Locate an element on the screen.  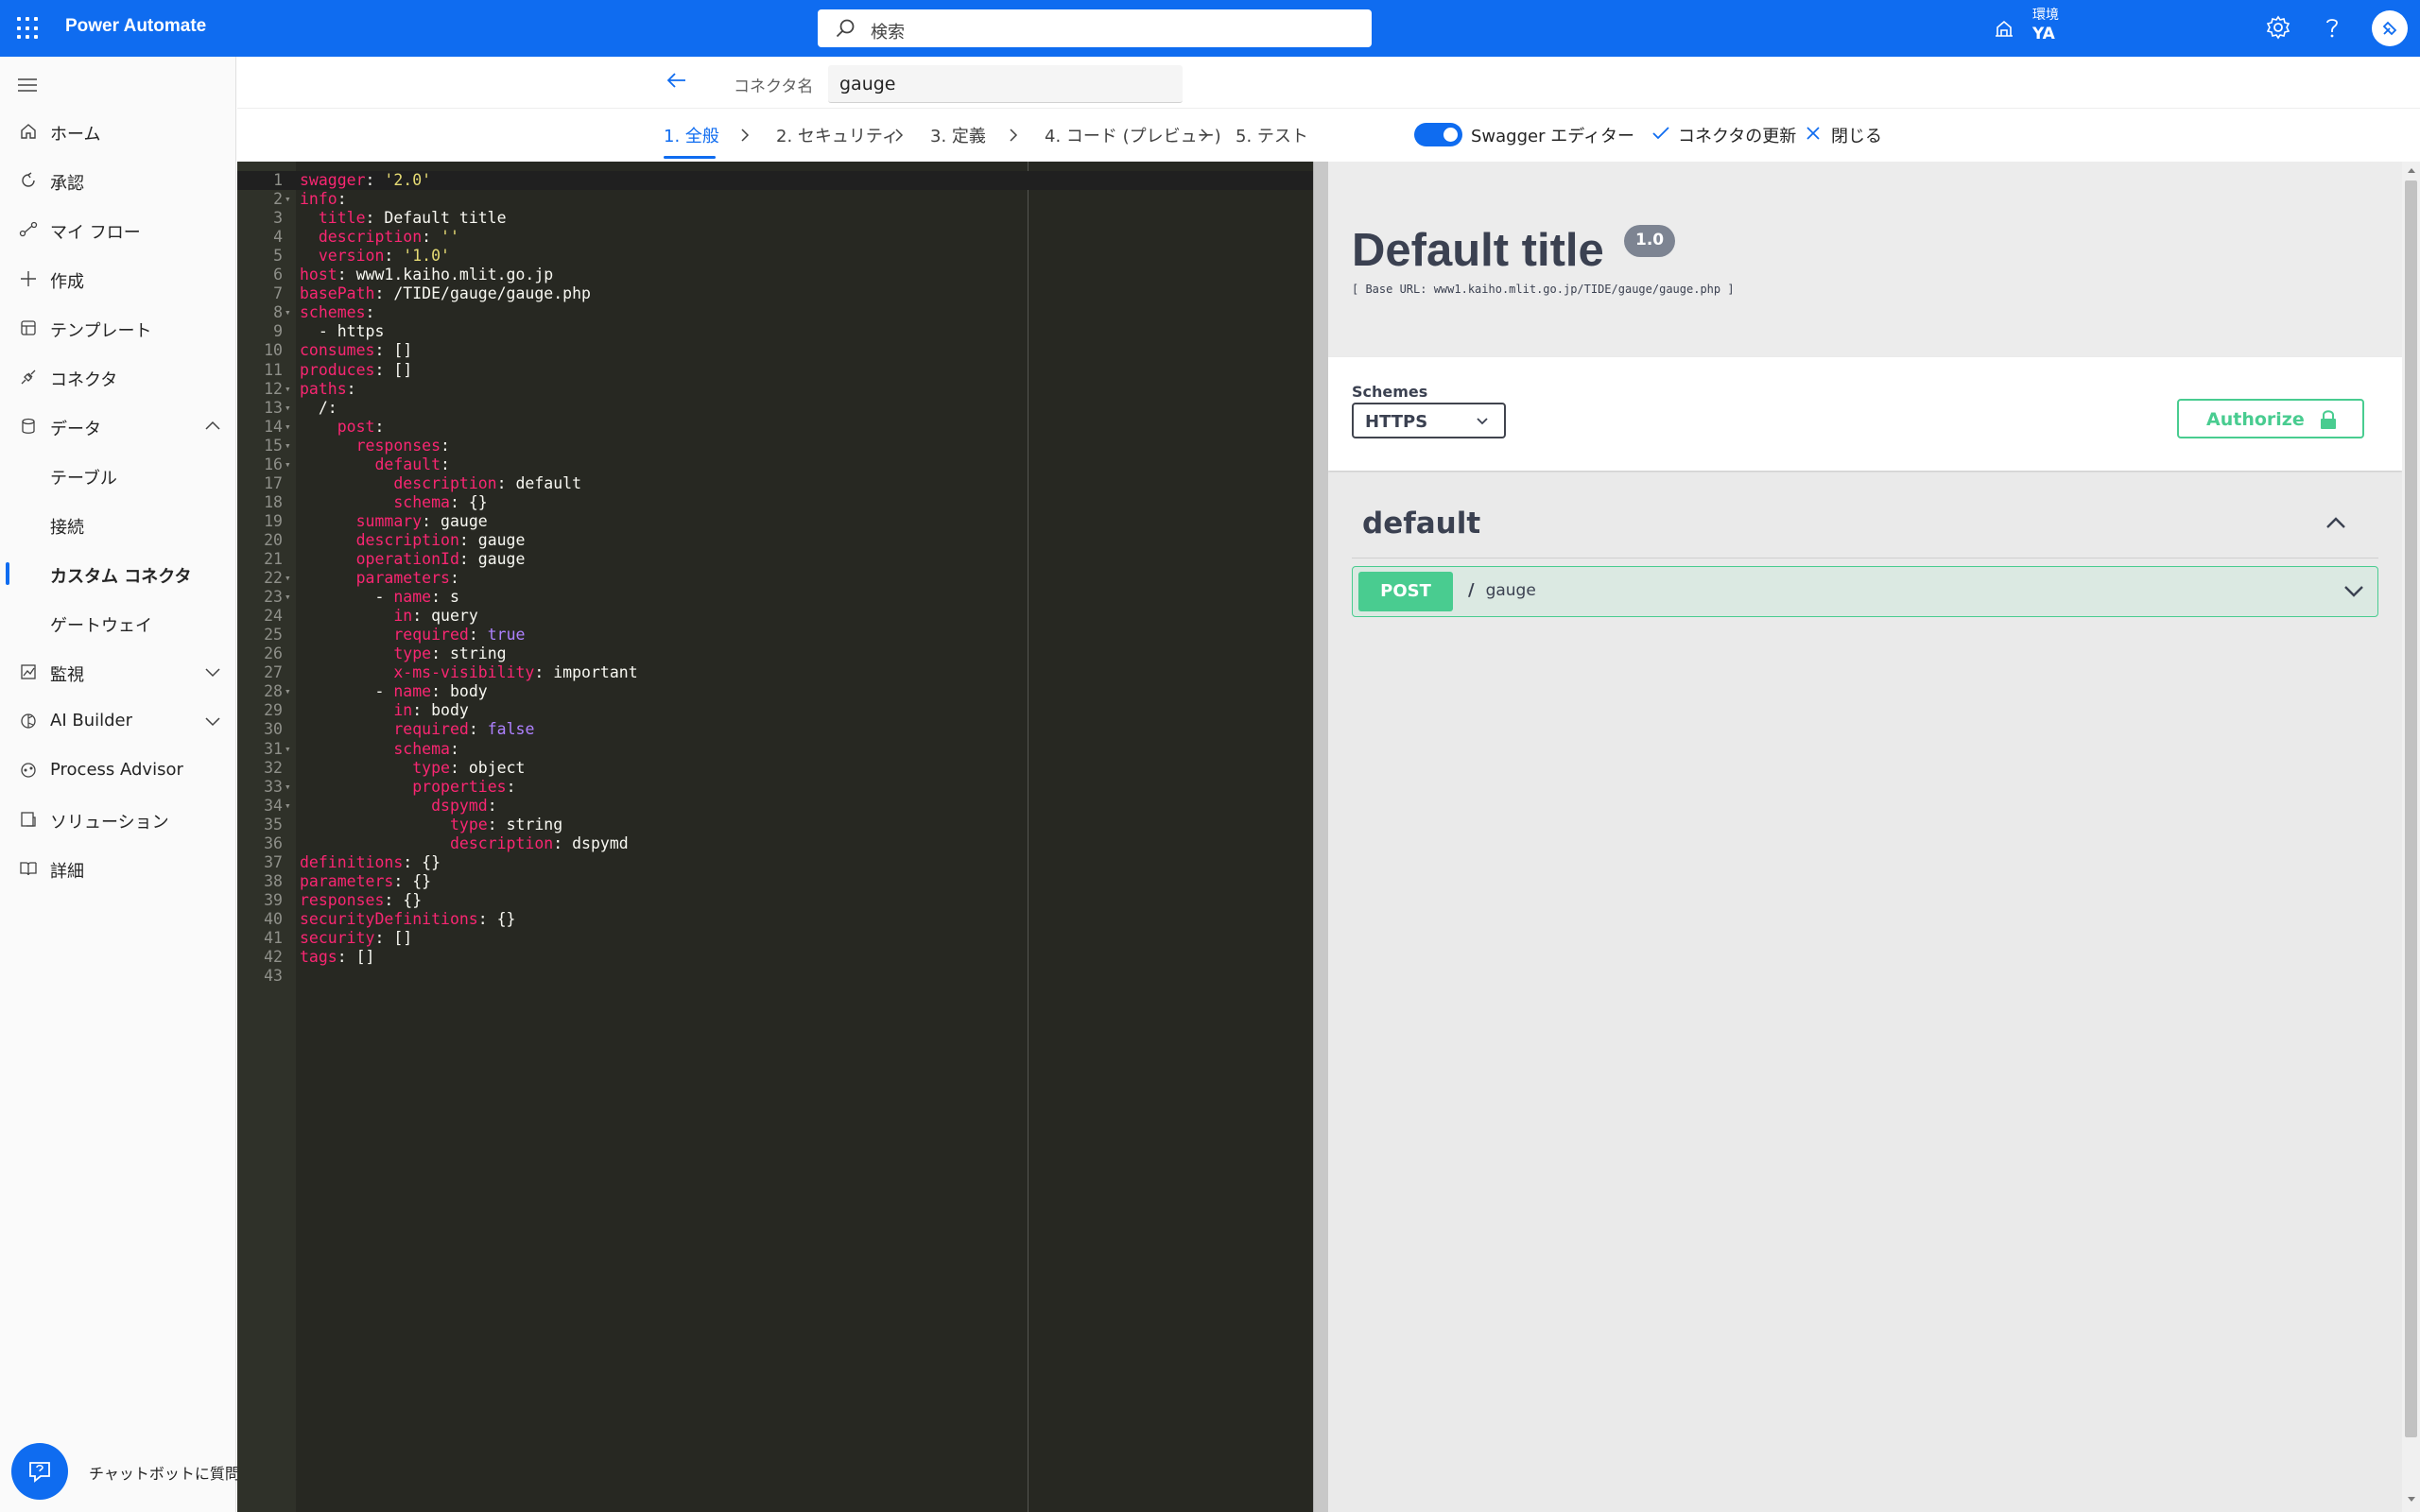
chatbot-button is located at coordinates (39, 1471).